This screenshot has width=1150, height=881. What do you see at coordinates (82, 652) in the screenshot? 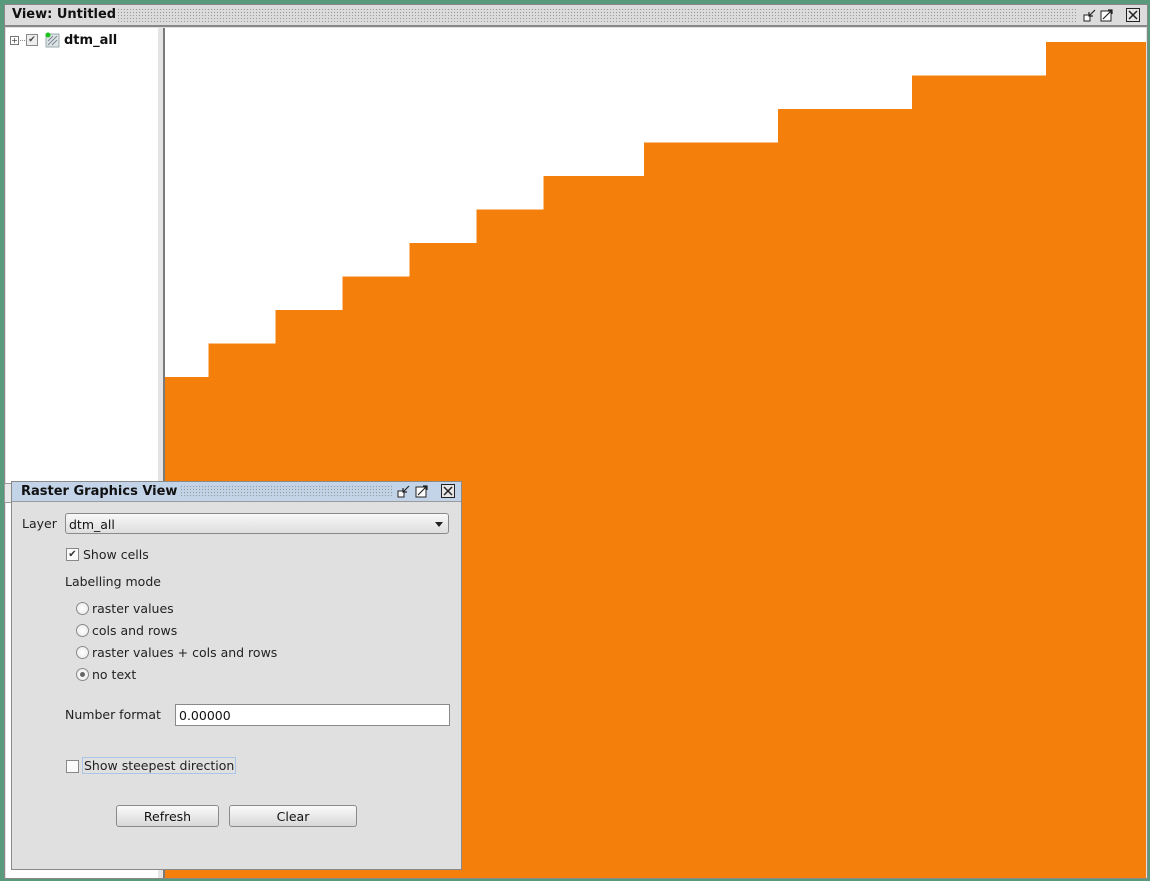
I see `radio-raster-values-cols-rows` at bounding box center [82, 652].